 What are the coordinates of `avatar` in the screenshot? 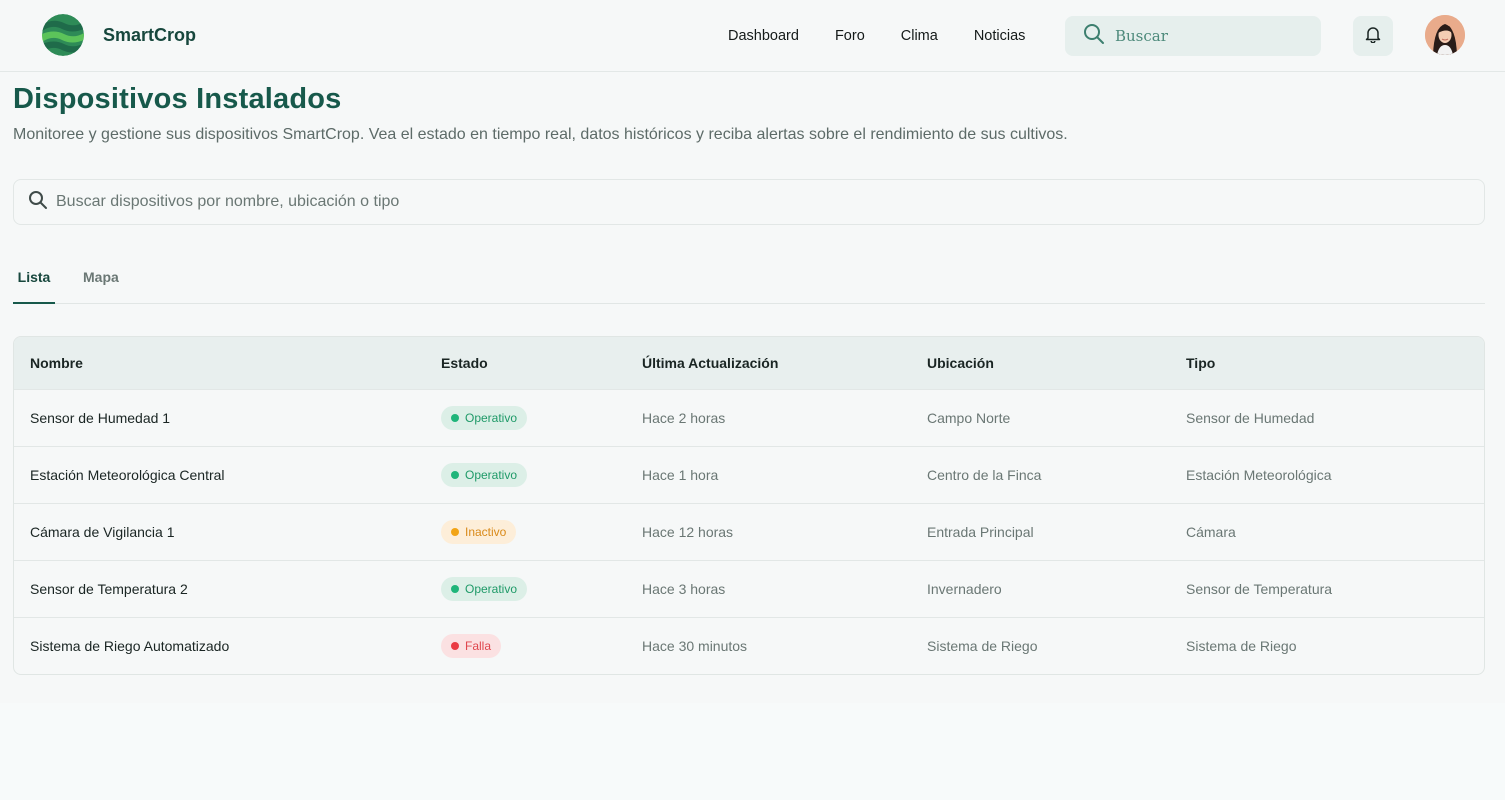 It's located at (1445, 35).